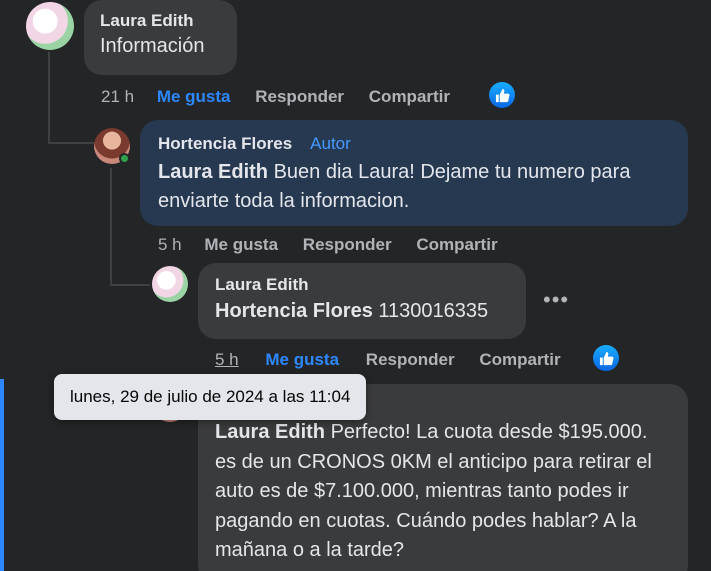 The image size is (711, 571). Describe the element at coordinates (210, 397) in the screenshot. I see `timestamp-tooltip: lunes, 29 de julio de 2024 a las 11:04` at that location.